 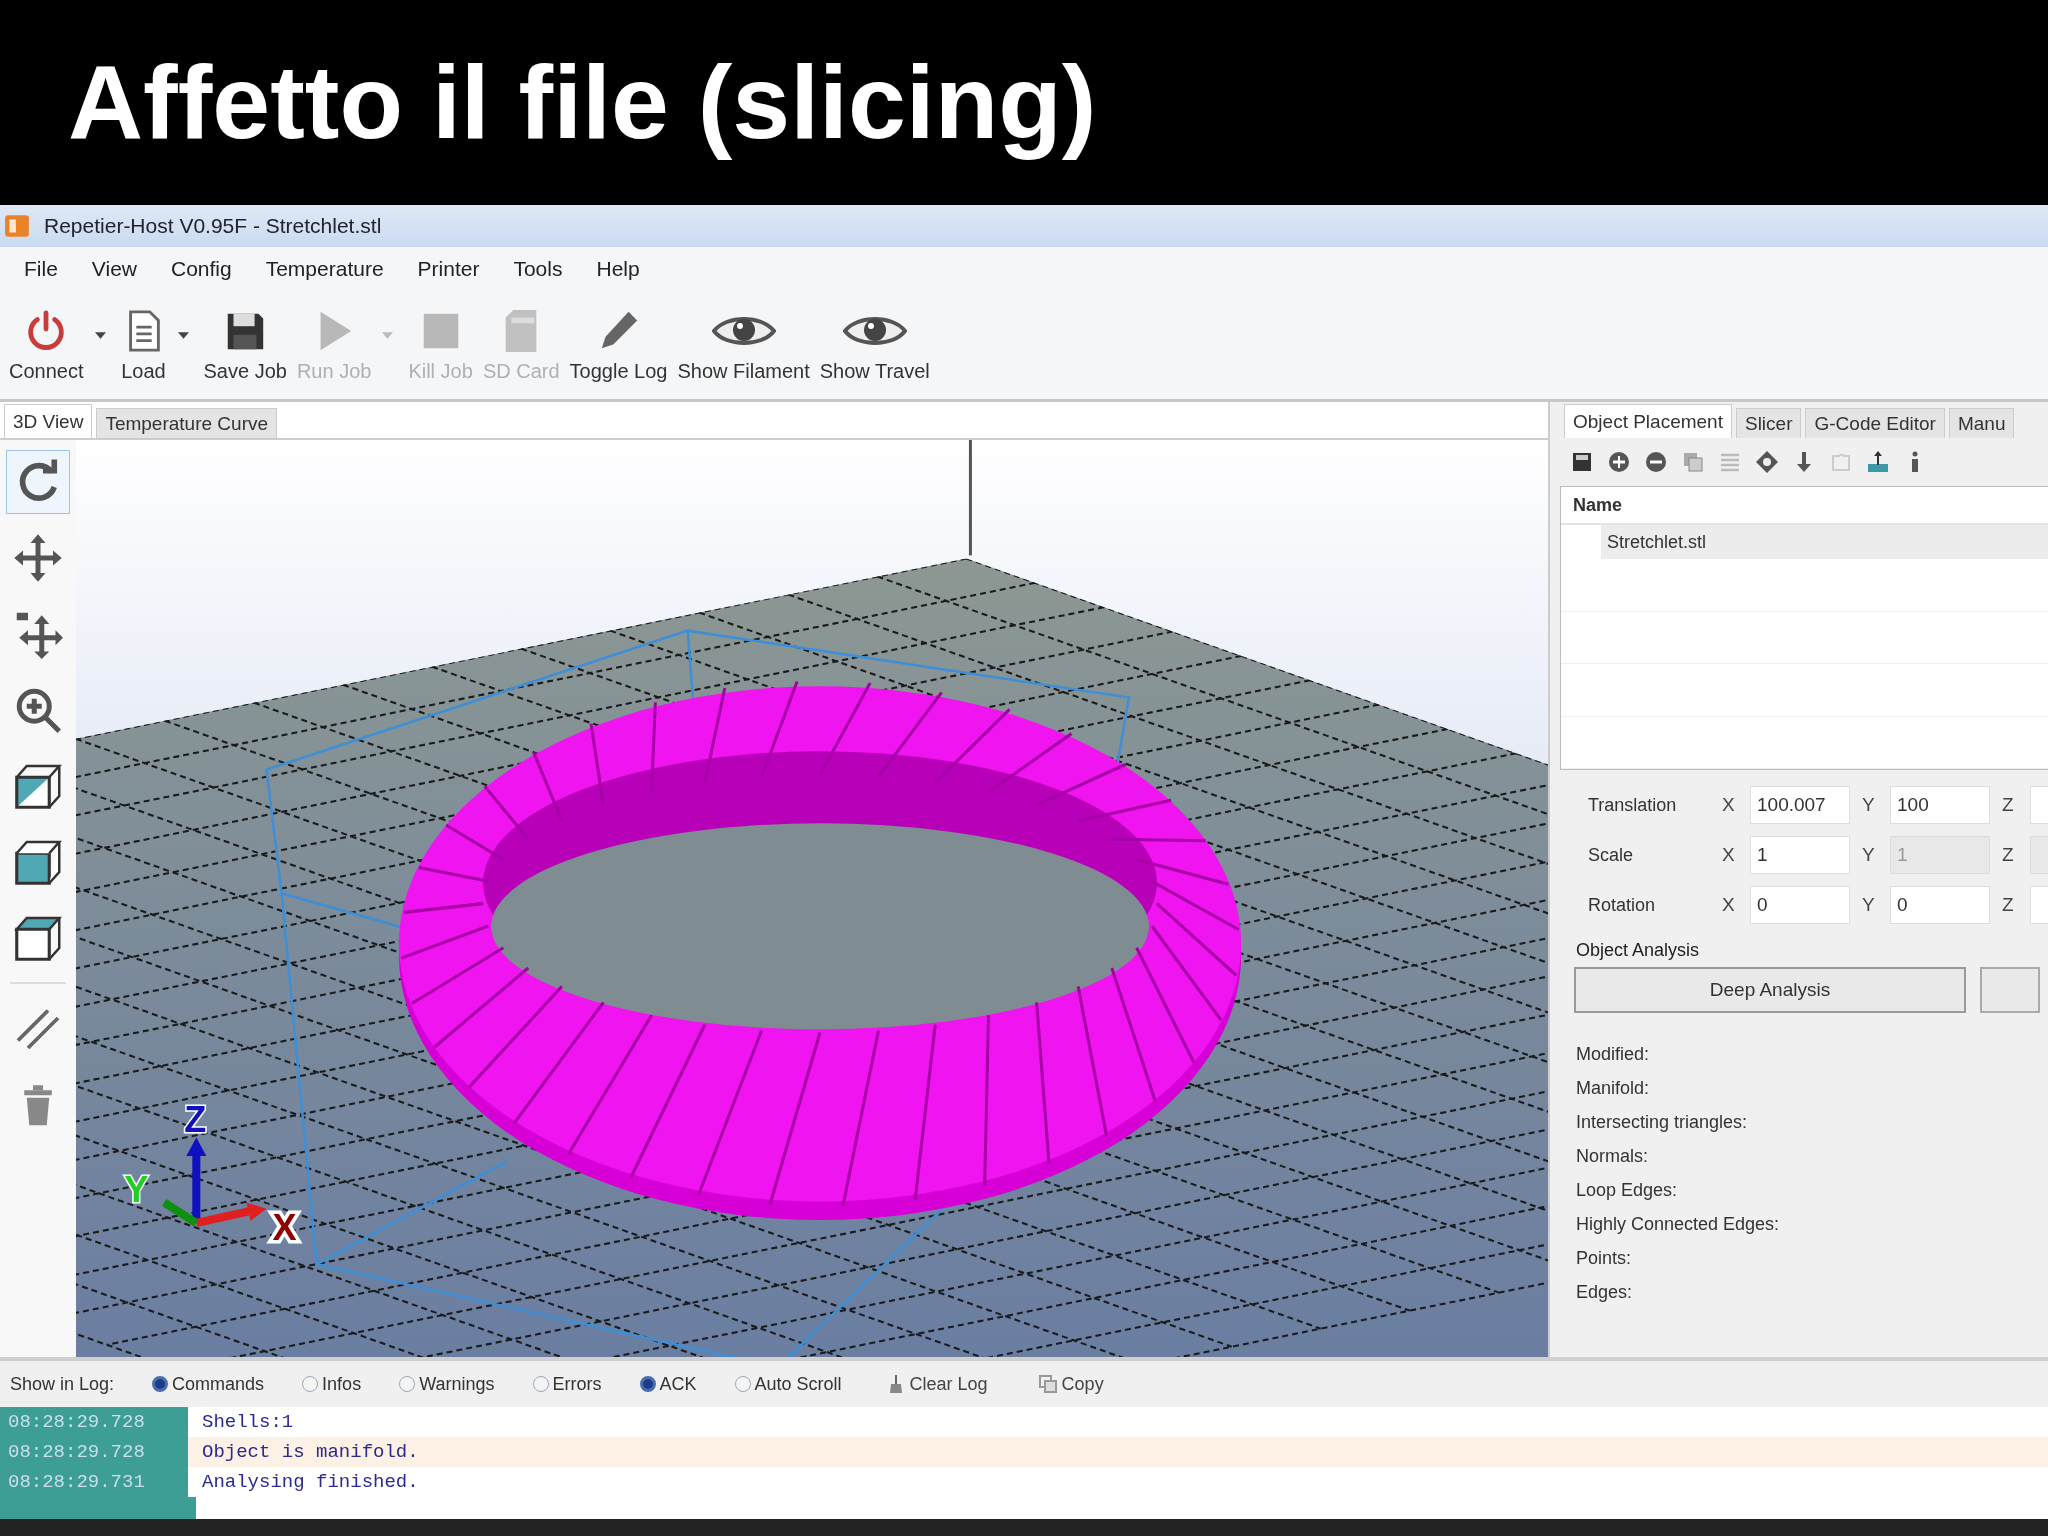 What do you see at coordinates (1940, 805) in the screenshot?
I see `number-field: 100` at bounding box center [1940, 805].